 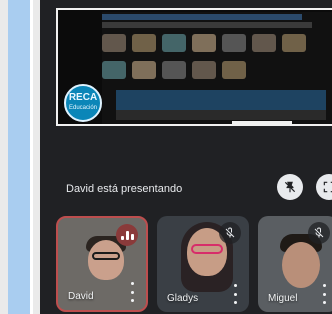 I want to click on participant-name: Miguel, so click(x=283, y=298).